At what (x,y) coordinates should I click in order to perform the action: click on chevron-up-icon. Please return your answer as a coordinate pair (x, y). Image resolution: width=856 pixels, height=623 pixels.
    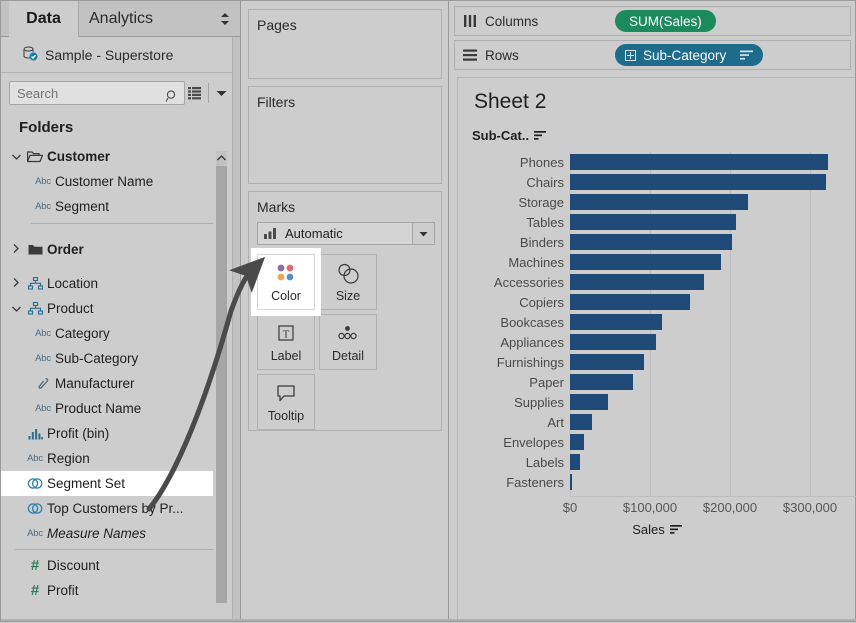
    Looking at the image, I should click on (221, 158).